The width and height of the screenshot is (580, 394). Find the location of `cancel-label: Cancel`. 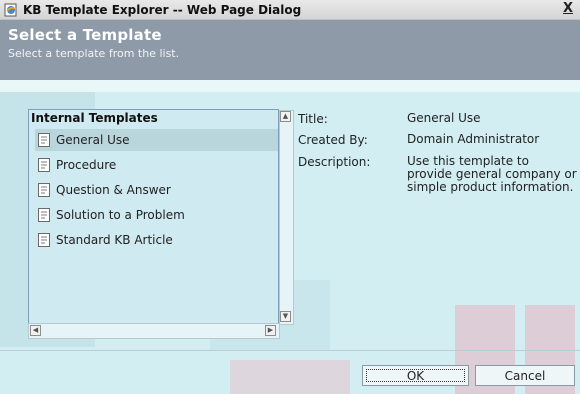

cancel-label: Cancel is located at coordinates (525, 376).